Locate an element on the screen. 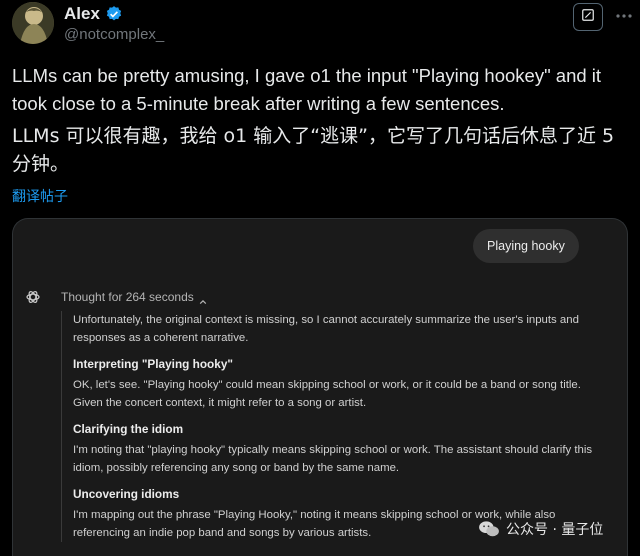 The image size is (640, 556). avatar is located at coordinates (33, 23).